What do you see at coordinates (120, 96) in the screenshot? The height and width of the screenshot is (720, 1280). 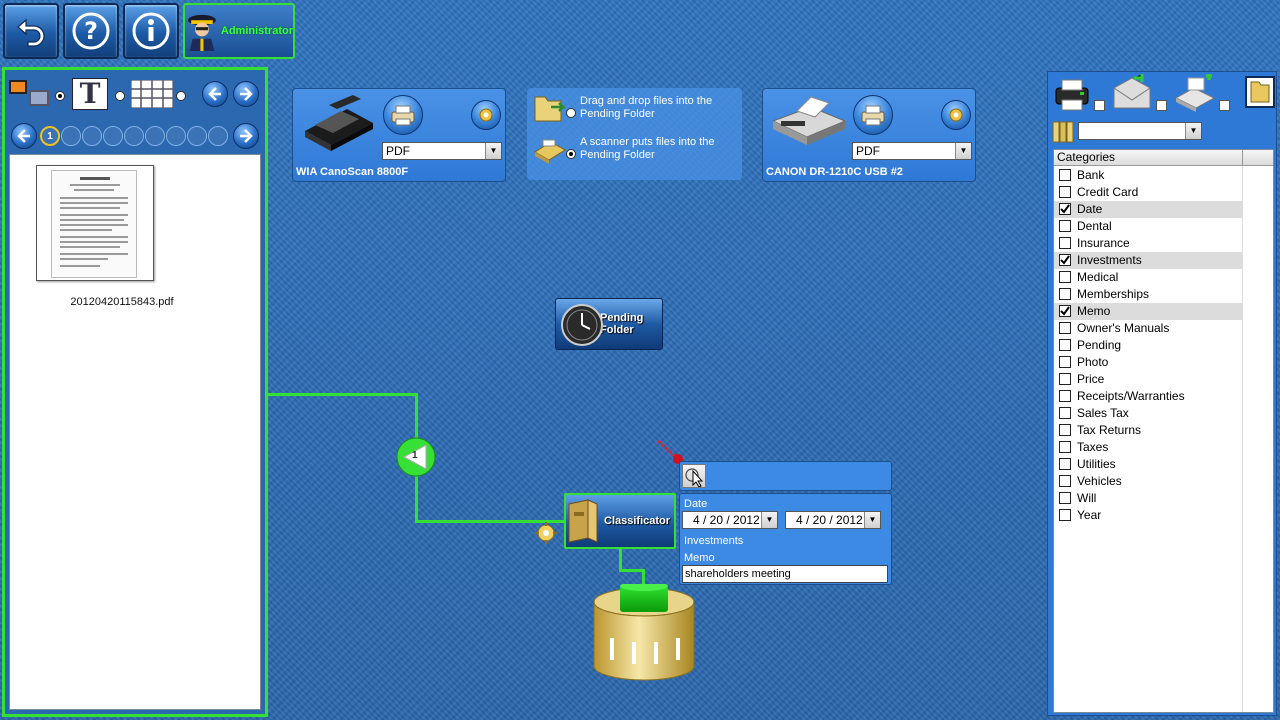 I see `text-view-radio` at bounding box center [120, 96].